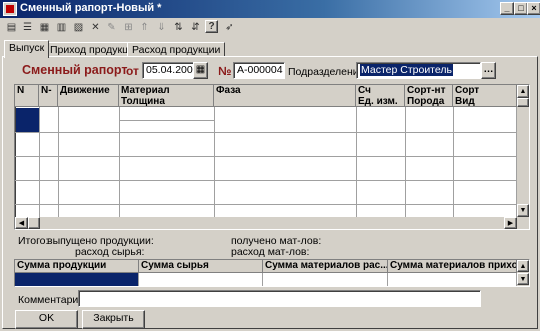 Image resolution: width=540 pixels, height=331 pixels. Describe the element at coordinates (272, 223) in the screenshot. I see `grid-horizontal-scrollbar: ◀ ▶` at that location.